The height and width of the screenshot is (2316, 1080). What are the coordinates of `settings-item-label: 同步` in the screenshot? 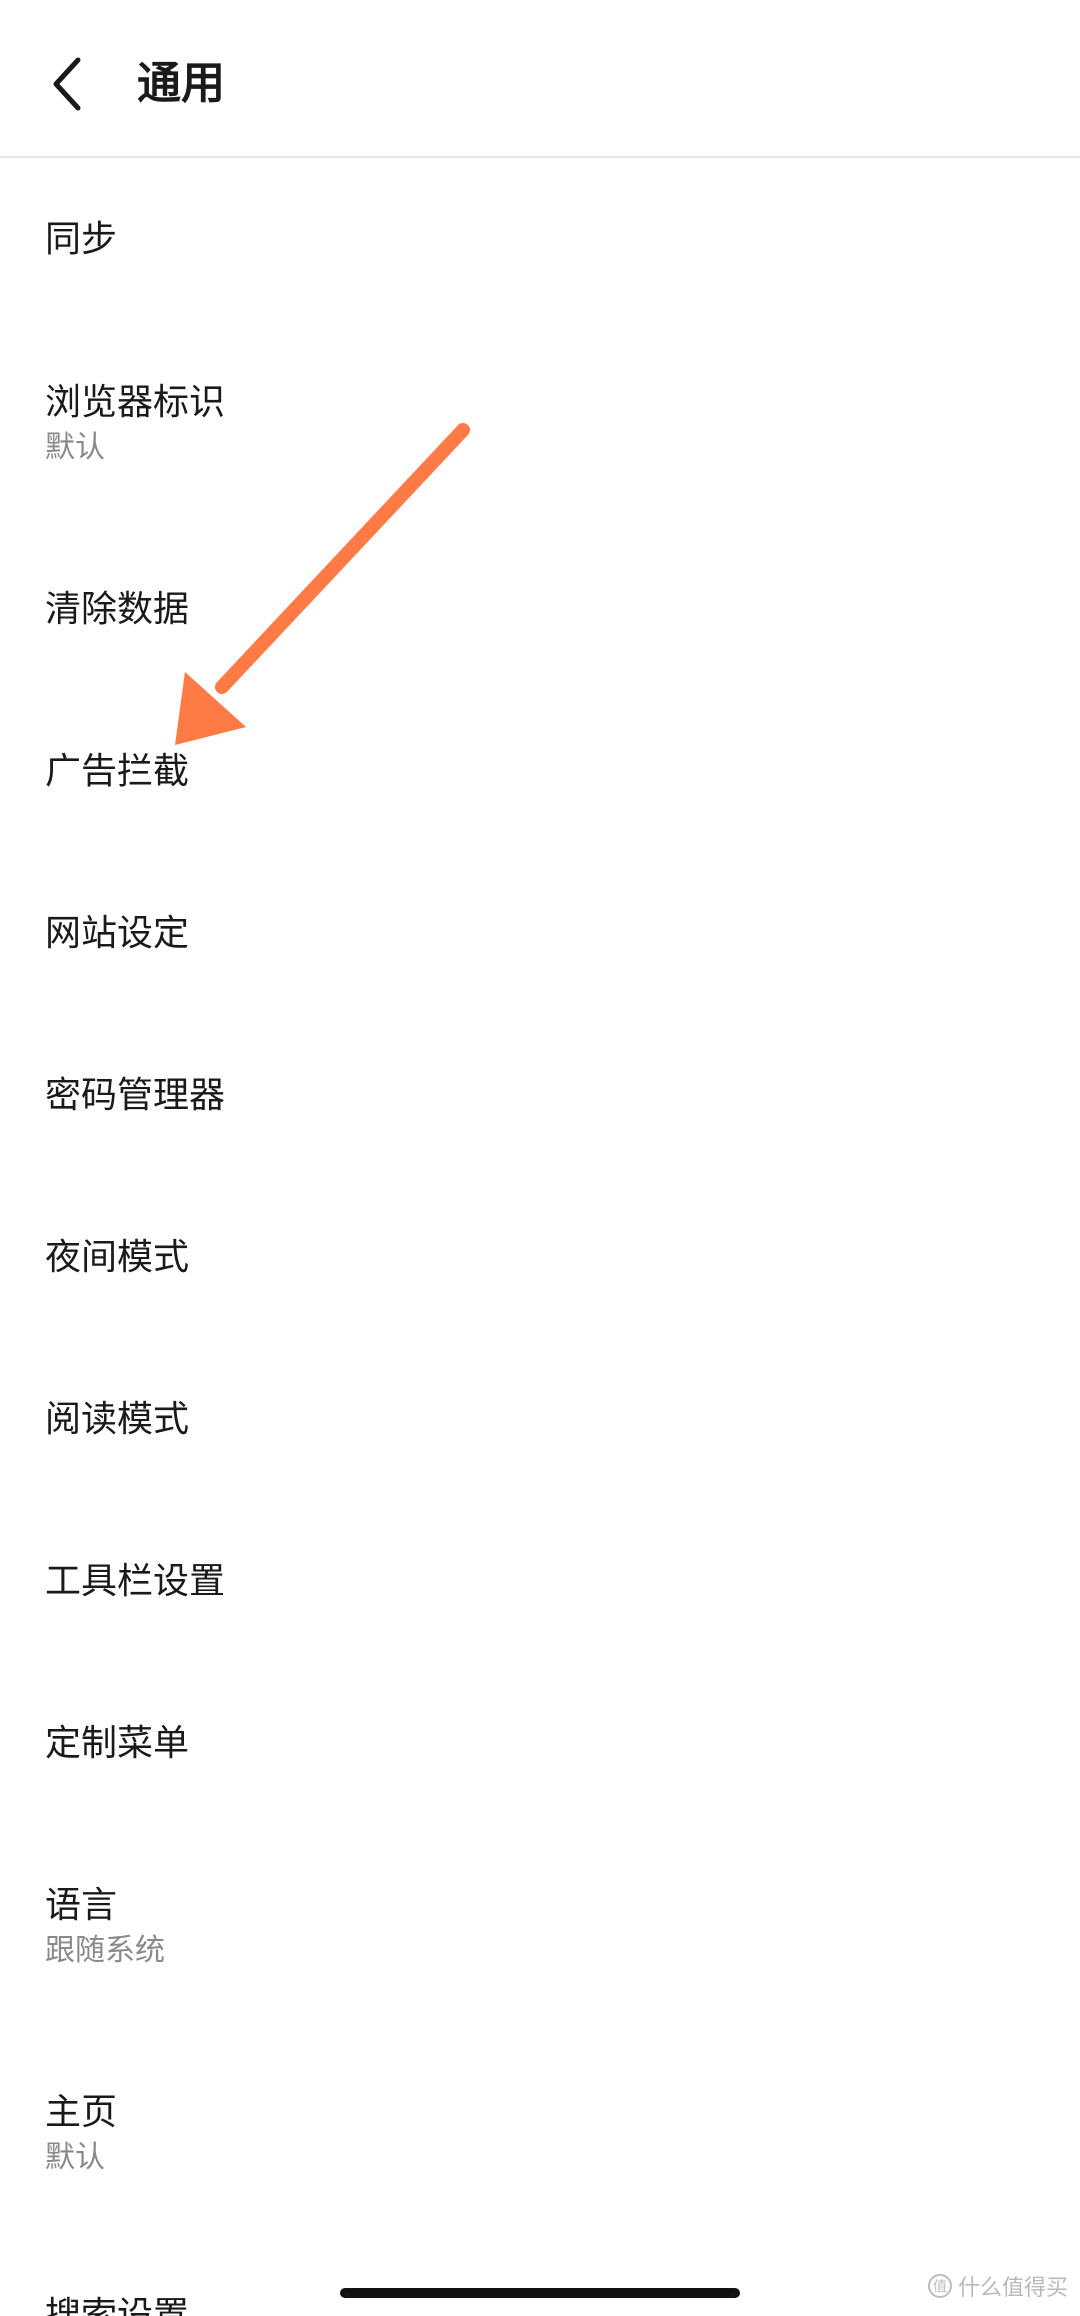 It's located at (81, 239).